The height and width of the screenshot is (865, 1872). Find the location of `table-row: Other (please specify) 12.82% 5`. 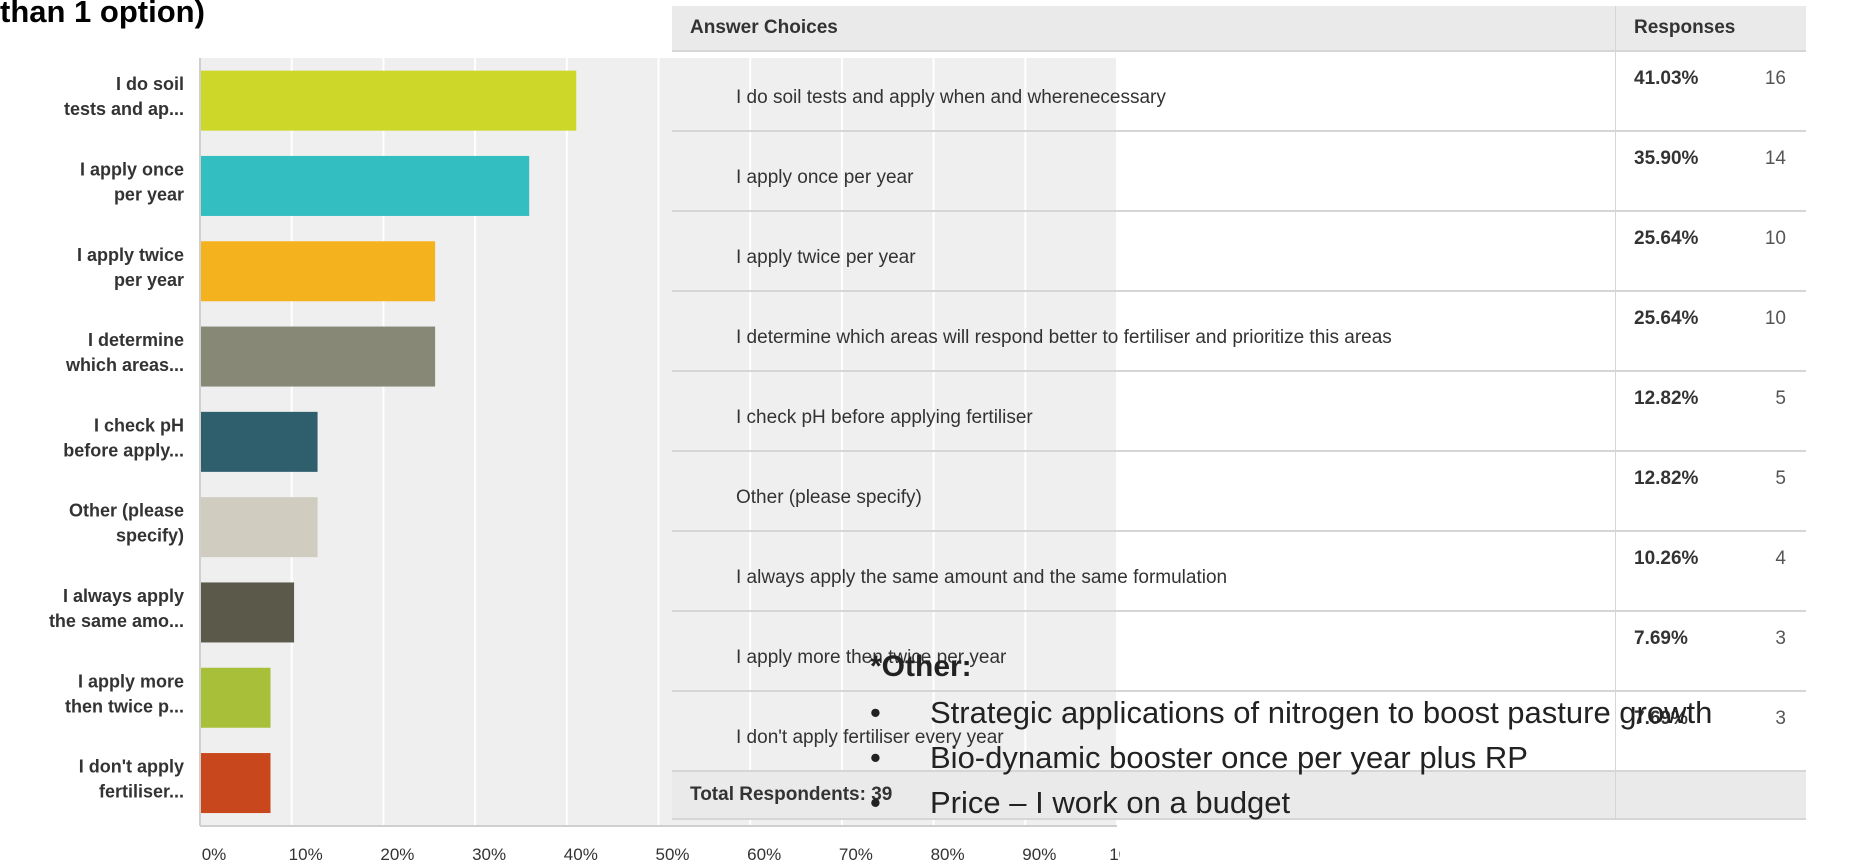

table-row: Other (please specify) 12.82% 5 is located at coordinates (1239, 491).